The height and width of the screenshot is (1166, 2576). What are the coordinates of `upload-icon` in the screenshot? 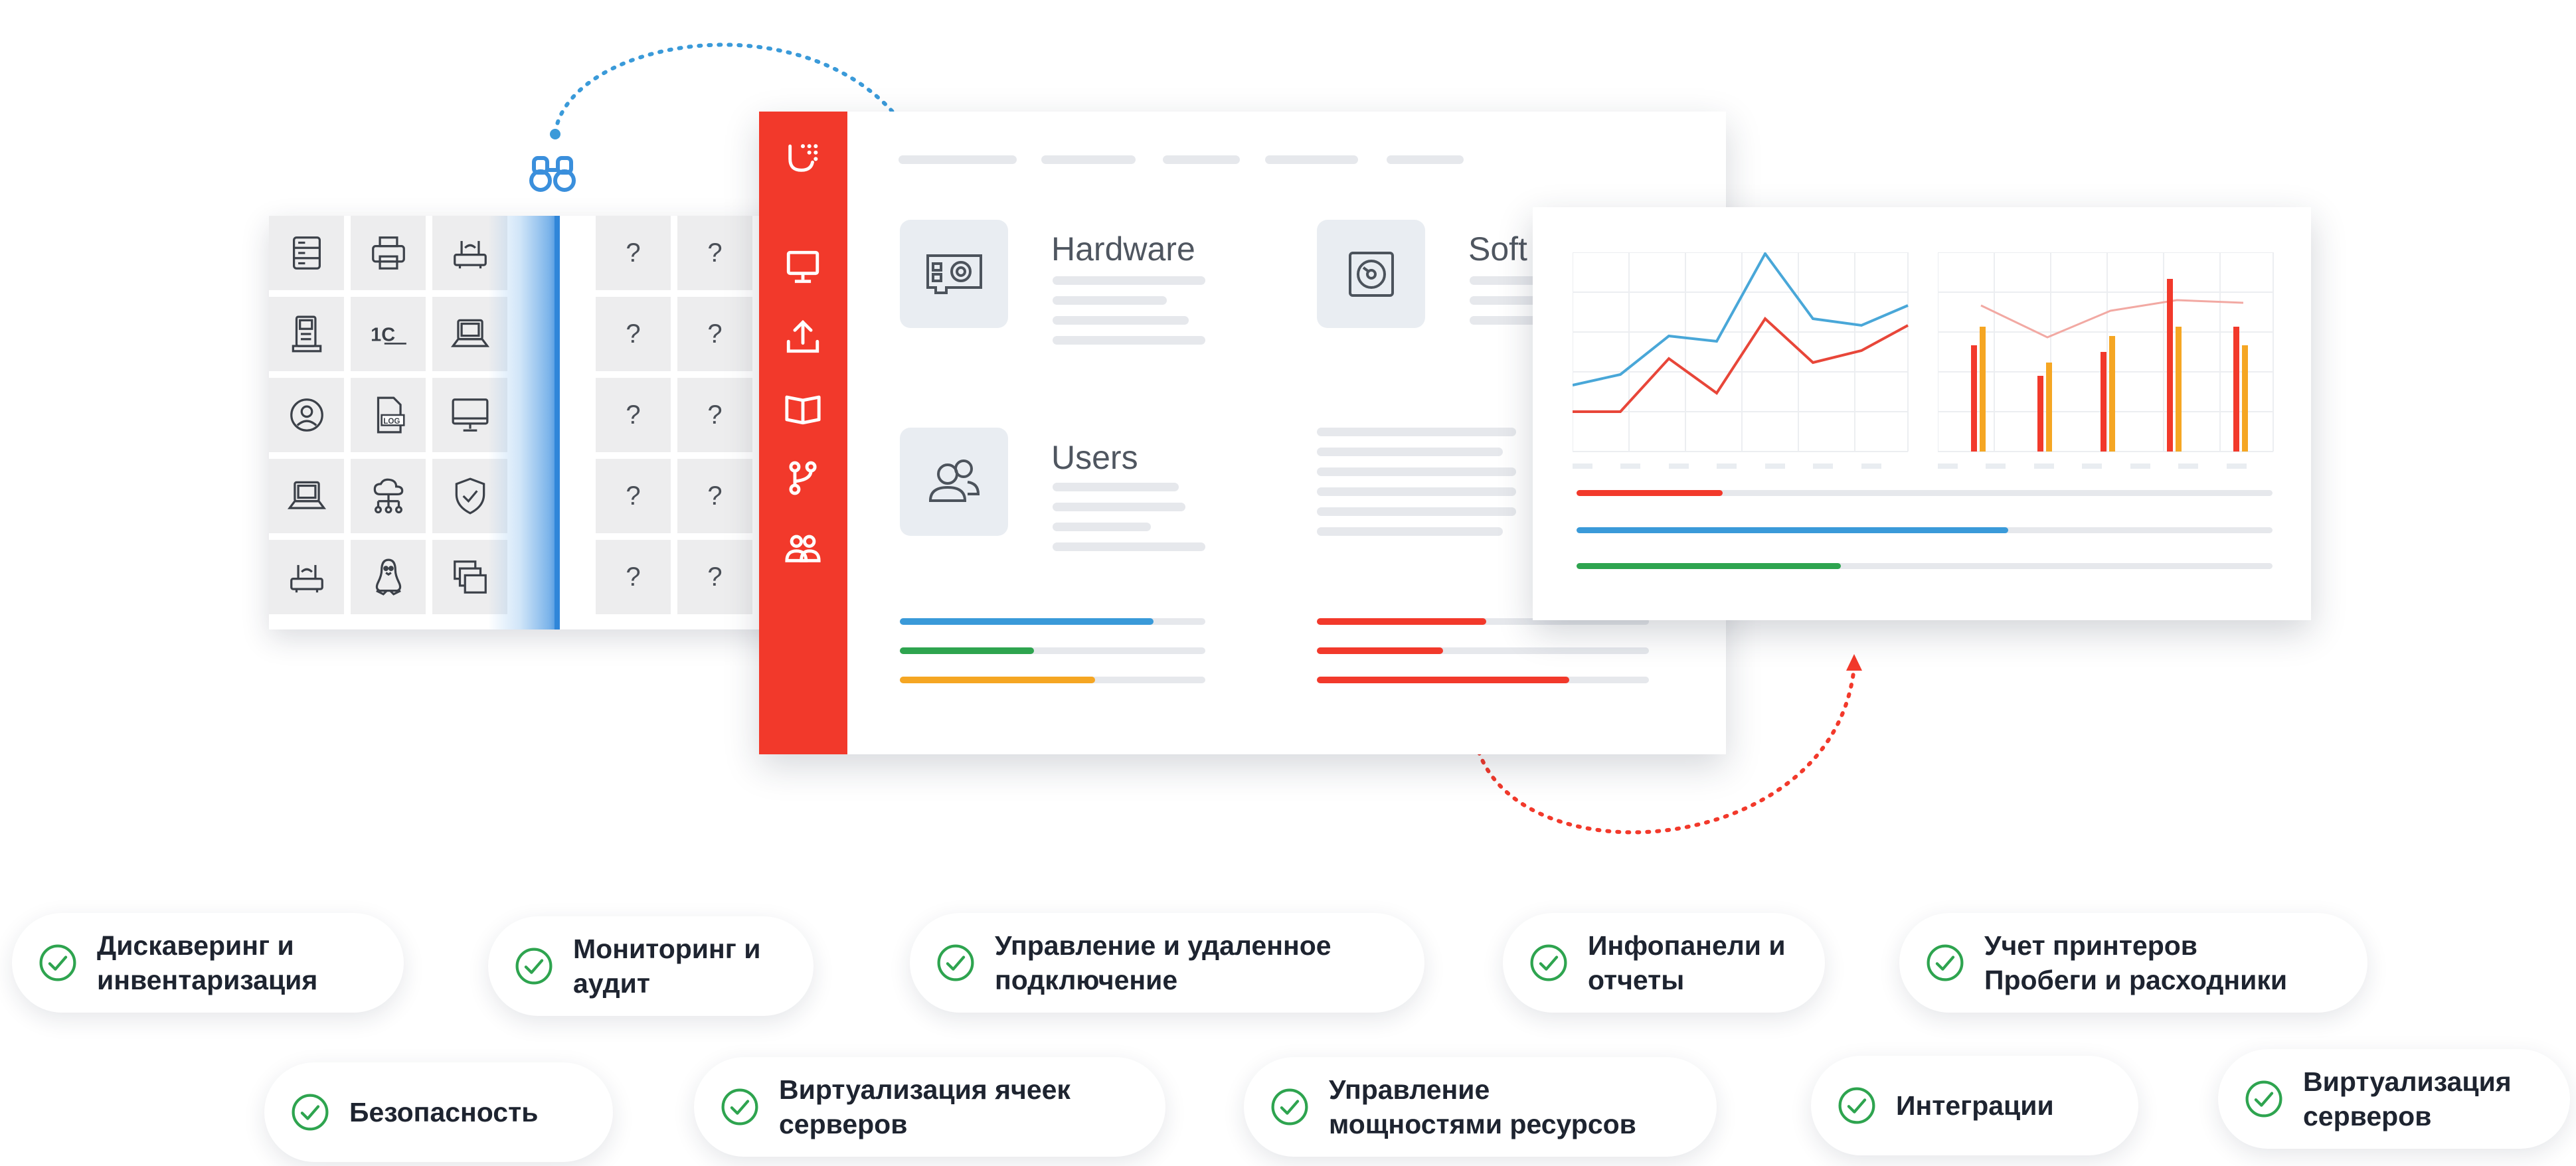 It's located at (803, 336).